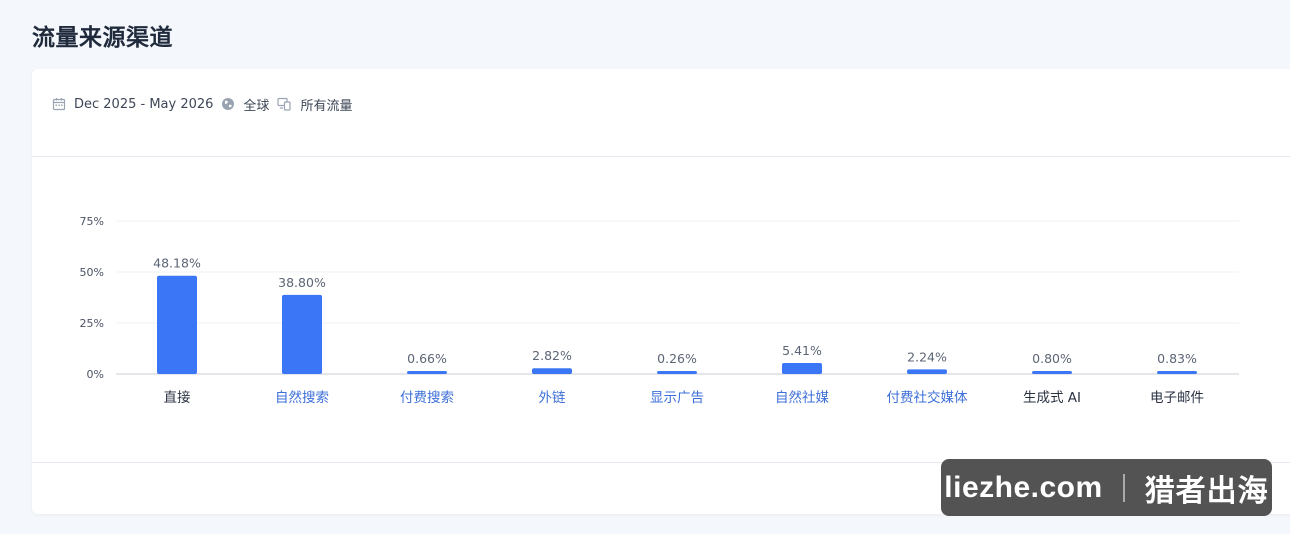 The width and height of the screenshot is (1290, 534). What do you see at coordinates (802, 350) in the screenshot?
I see `data-label: 5.41%` at bounding box center [802, 350].